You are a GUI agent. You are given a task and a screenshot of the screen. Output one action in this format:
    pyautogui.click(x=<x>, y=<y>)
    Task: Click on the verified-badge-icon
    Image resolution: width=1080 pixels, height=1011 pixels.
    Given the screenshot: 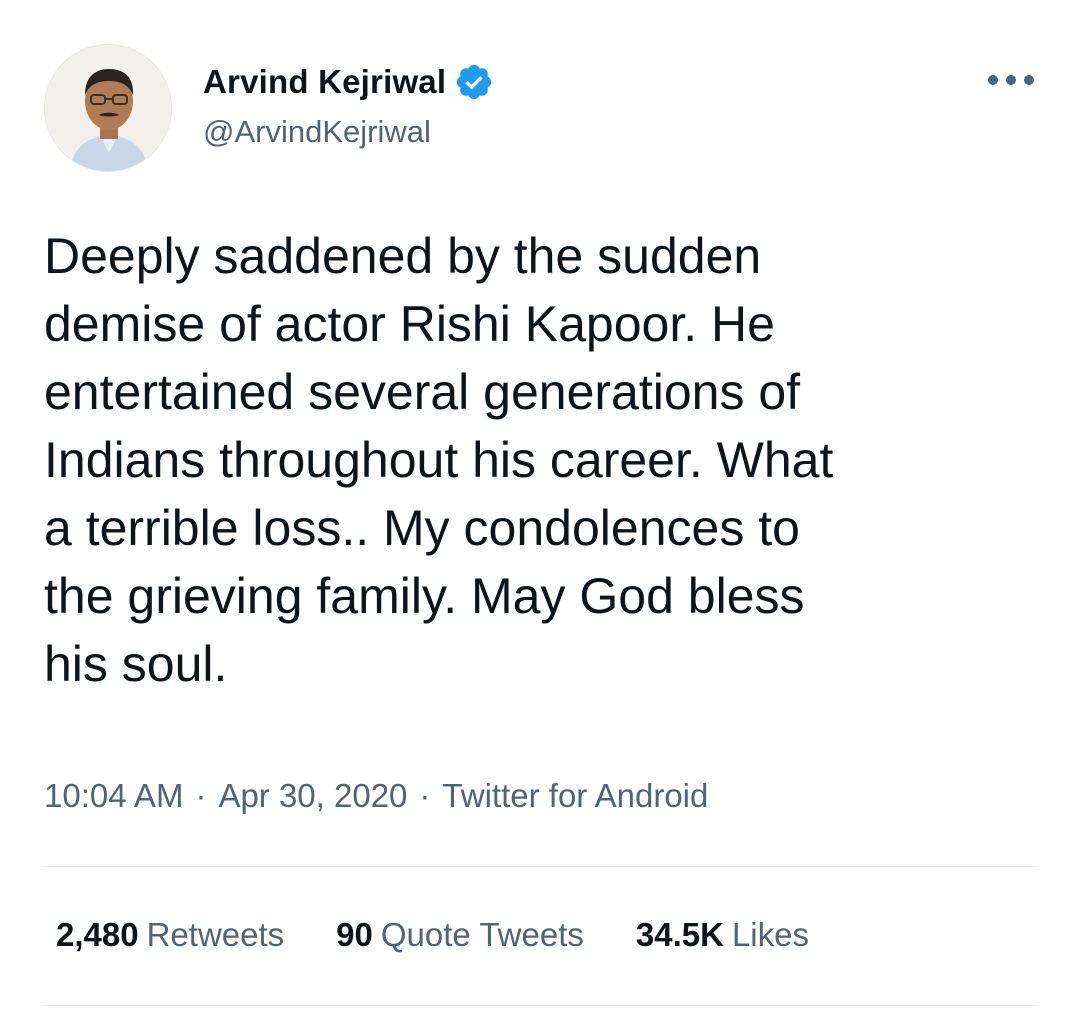 What is the action you would take?
    pyautogui.click(x=474, y=82)
    